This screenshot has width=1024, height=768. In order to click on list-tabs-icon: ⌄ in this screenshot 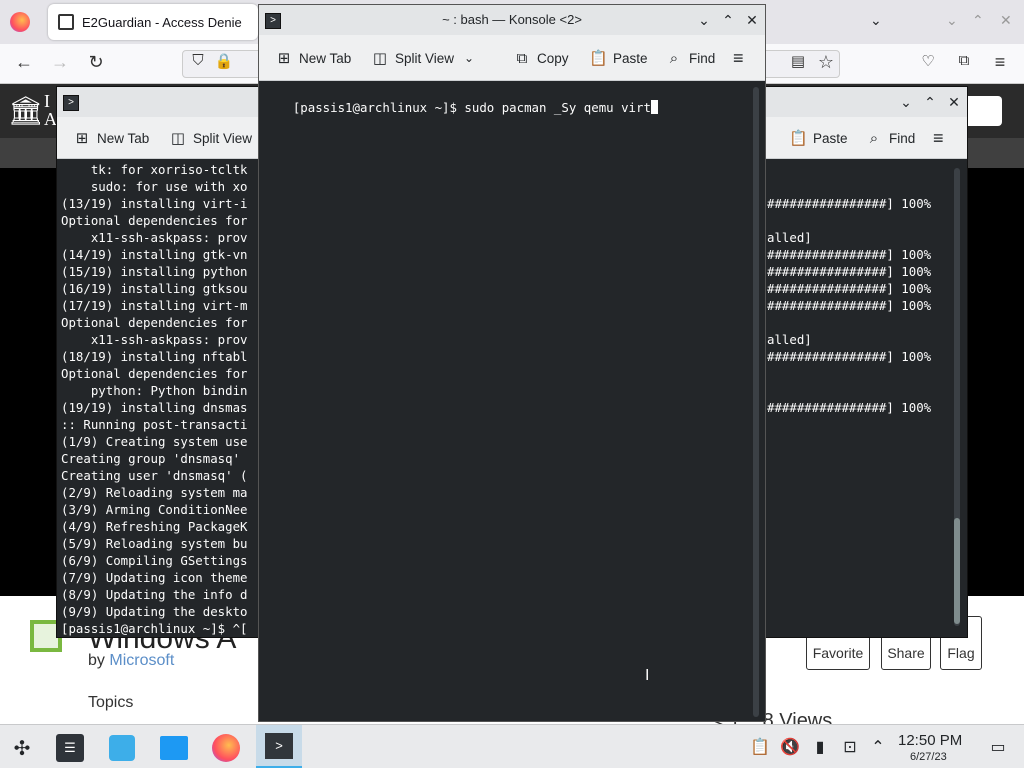, I will do `click(876, 20)`.